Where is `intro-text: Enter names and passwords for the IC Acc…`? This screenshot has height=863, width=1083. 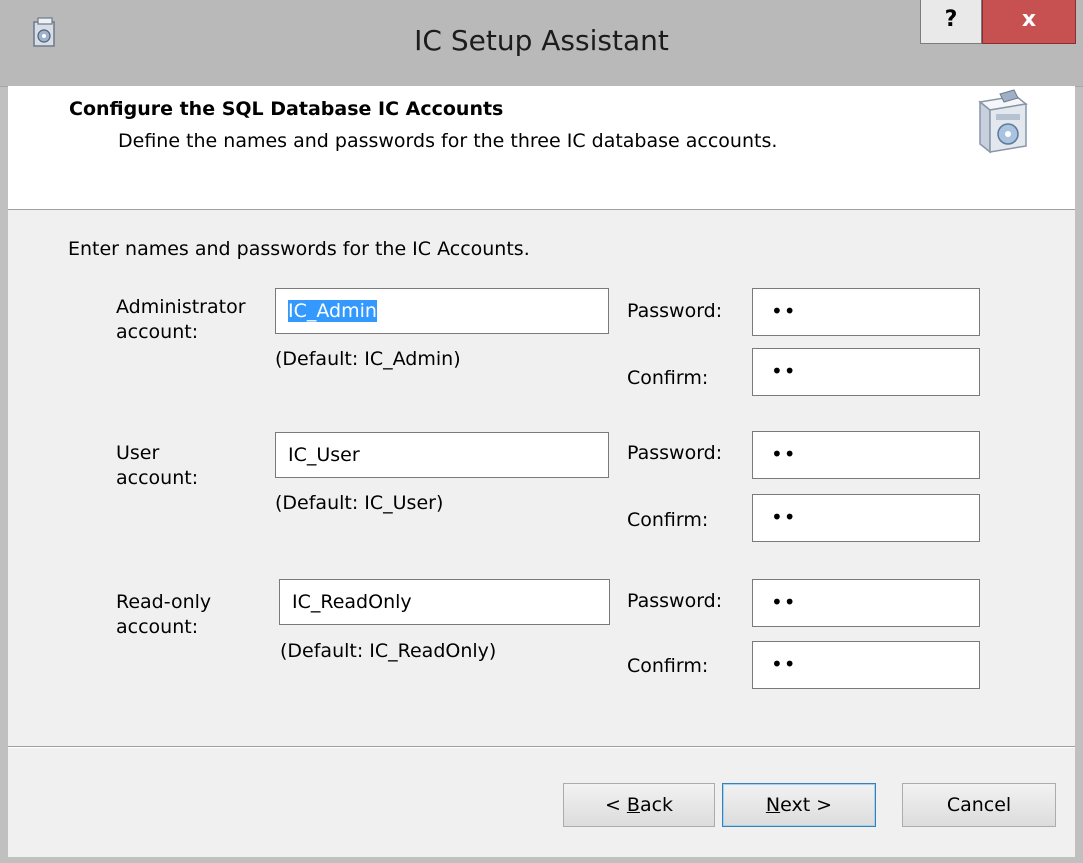
intro-text: Enter names and passwords for the IC Acc… is located at coordinates (299, 249).